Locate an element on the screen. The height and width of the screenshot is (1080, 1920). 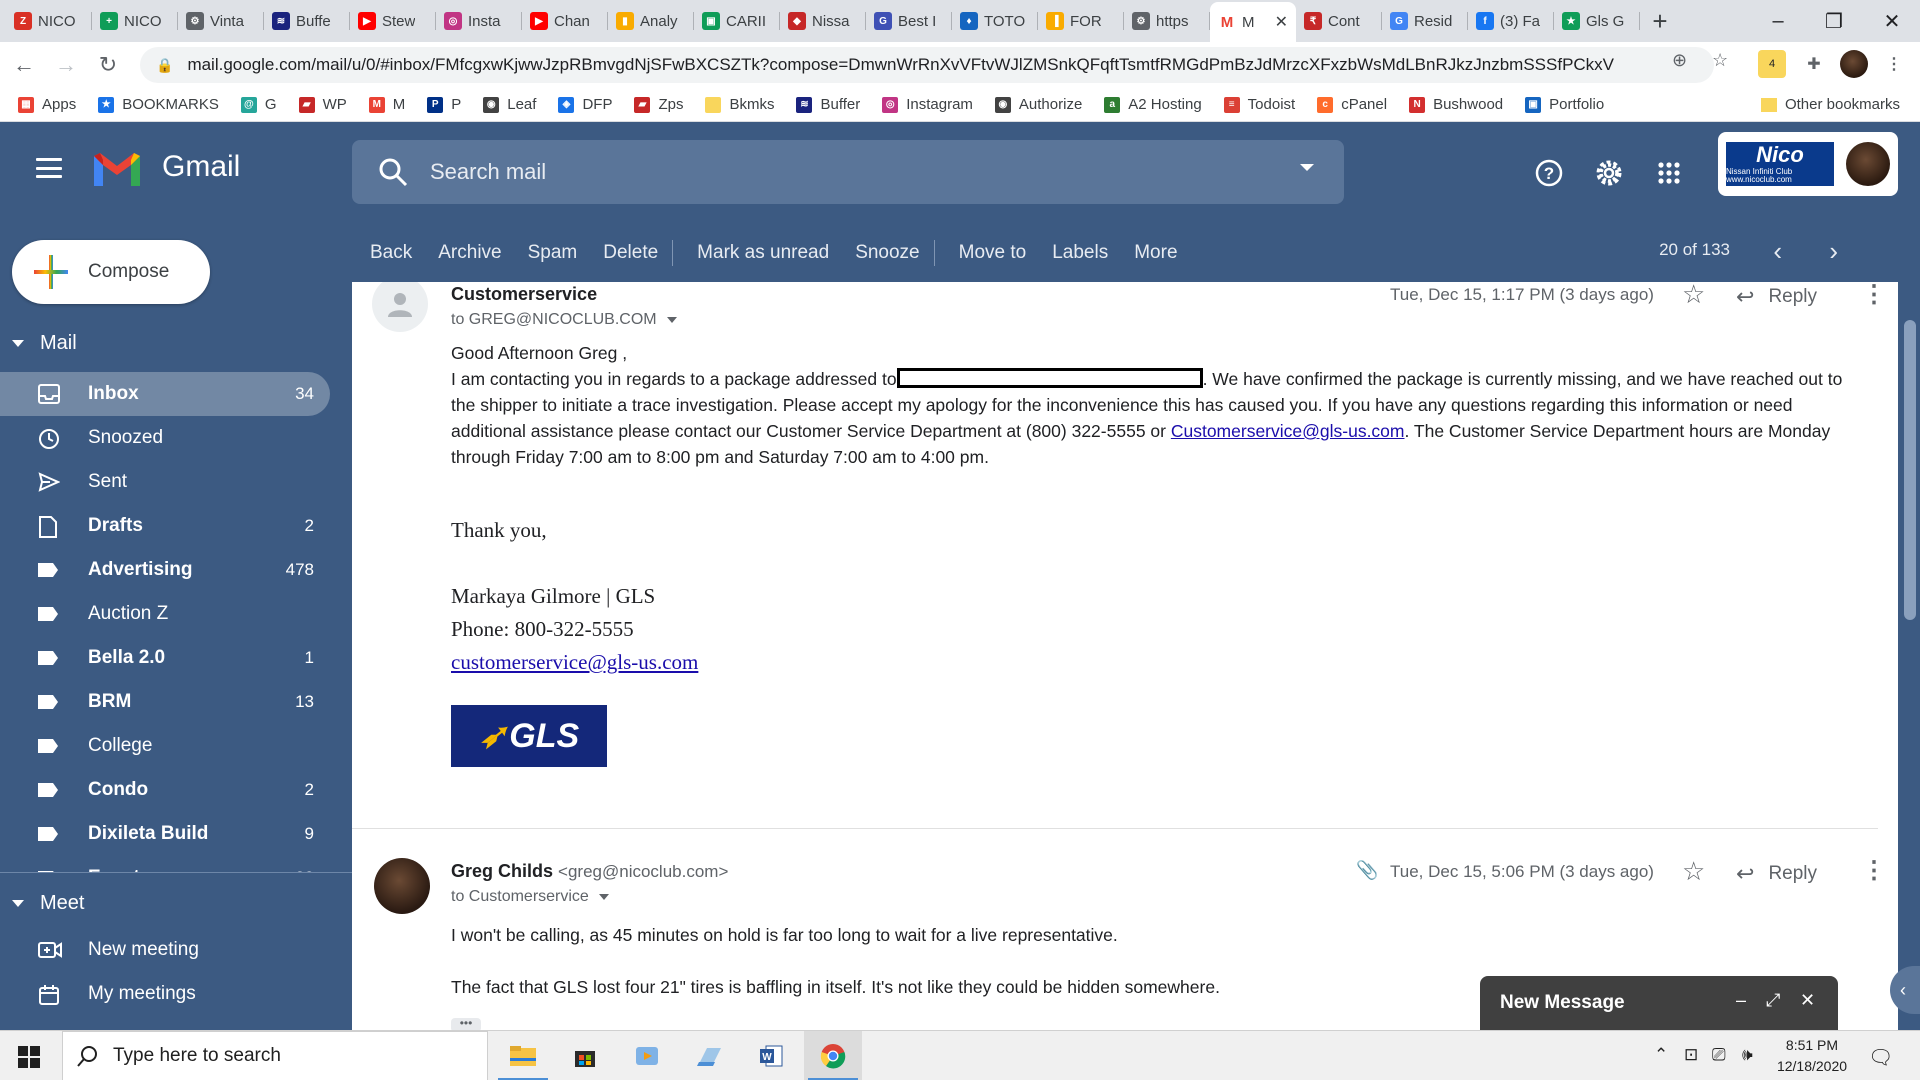
network-icon: ⎚ is located at coordinates (1719, 1055).